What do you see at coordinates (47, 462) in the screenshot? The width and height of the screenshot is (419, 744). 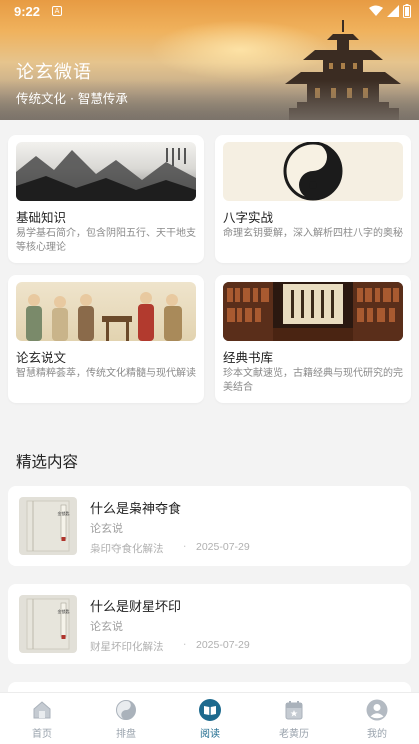 I see `section-title-featured: 精选内容` at bounding box center [47, 462].